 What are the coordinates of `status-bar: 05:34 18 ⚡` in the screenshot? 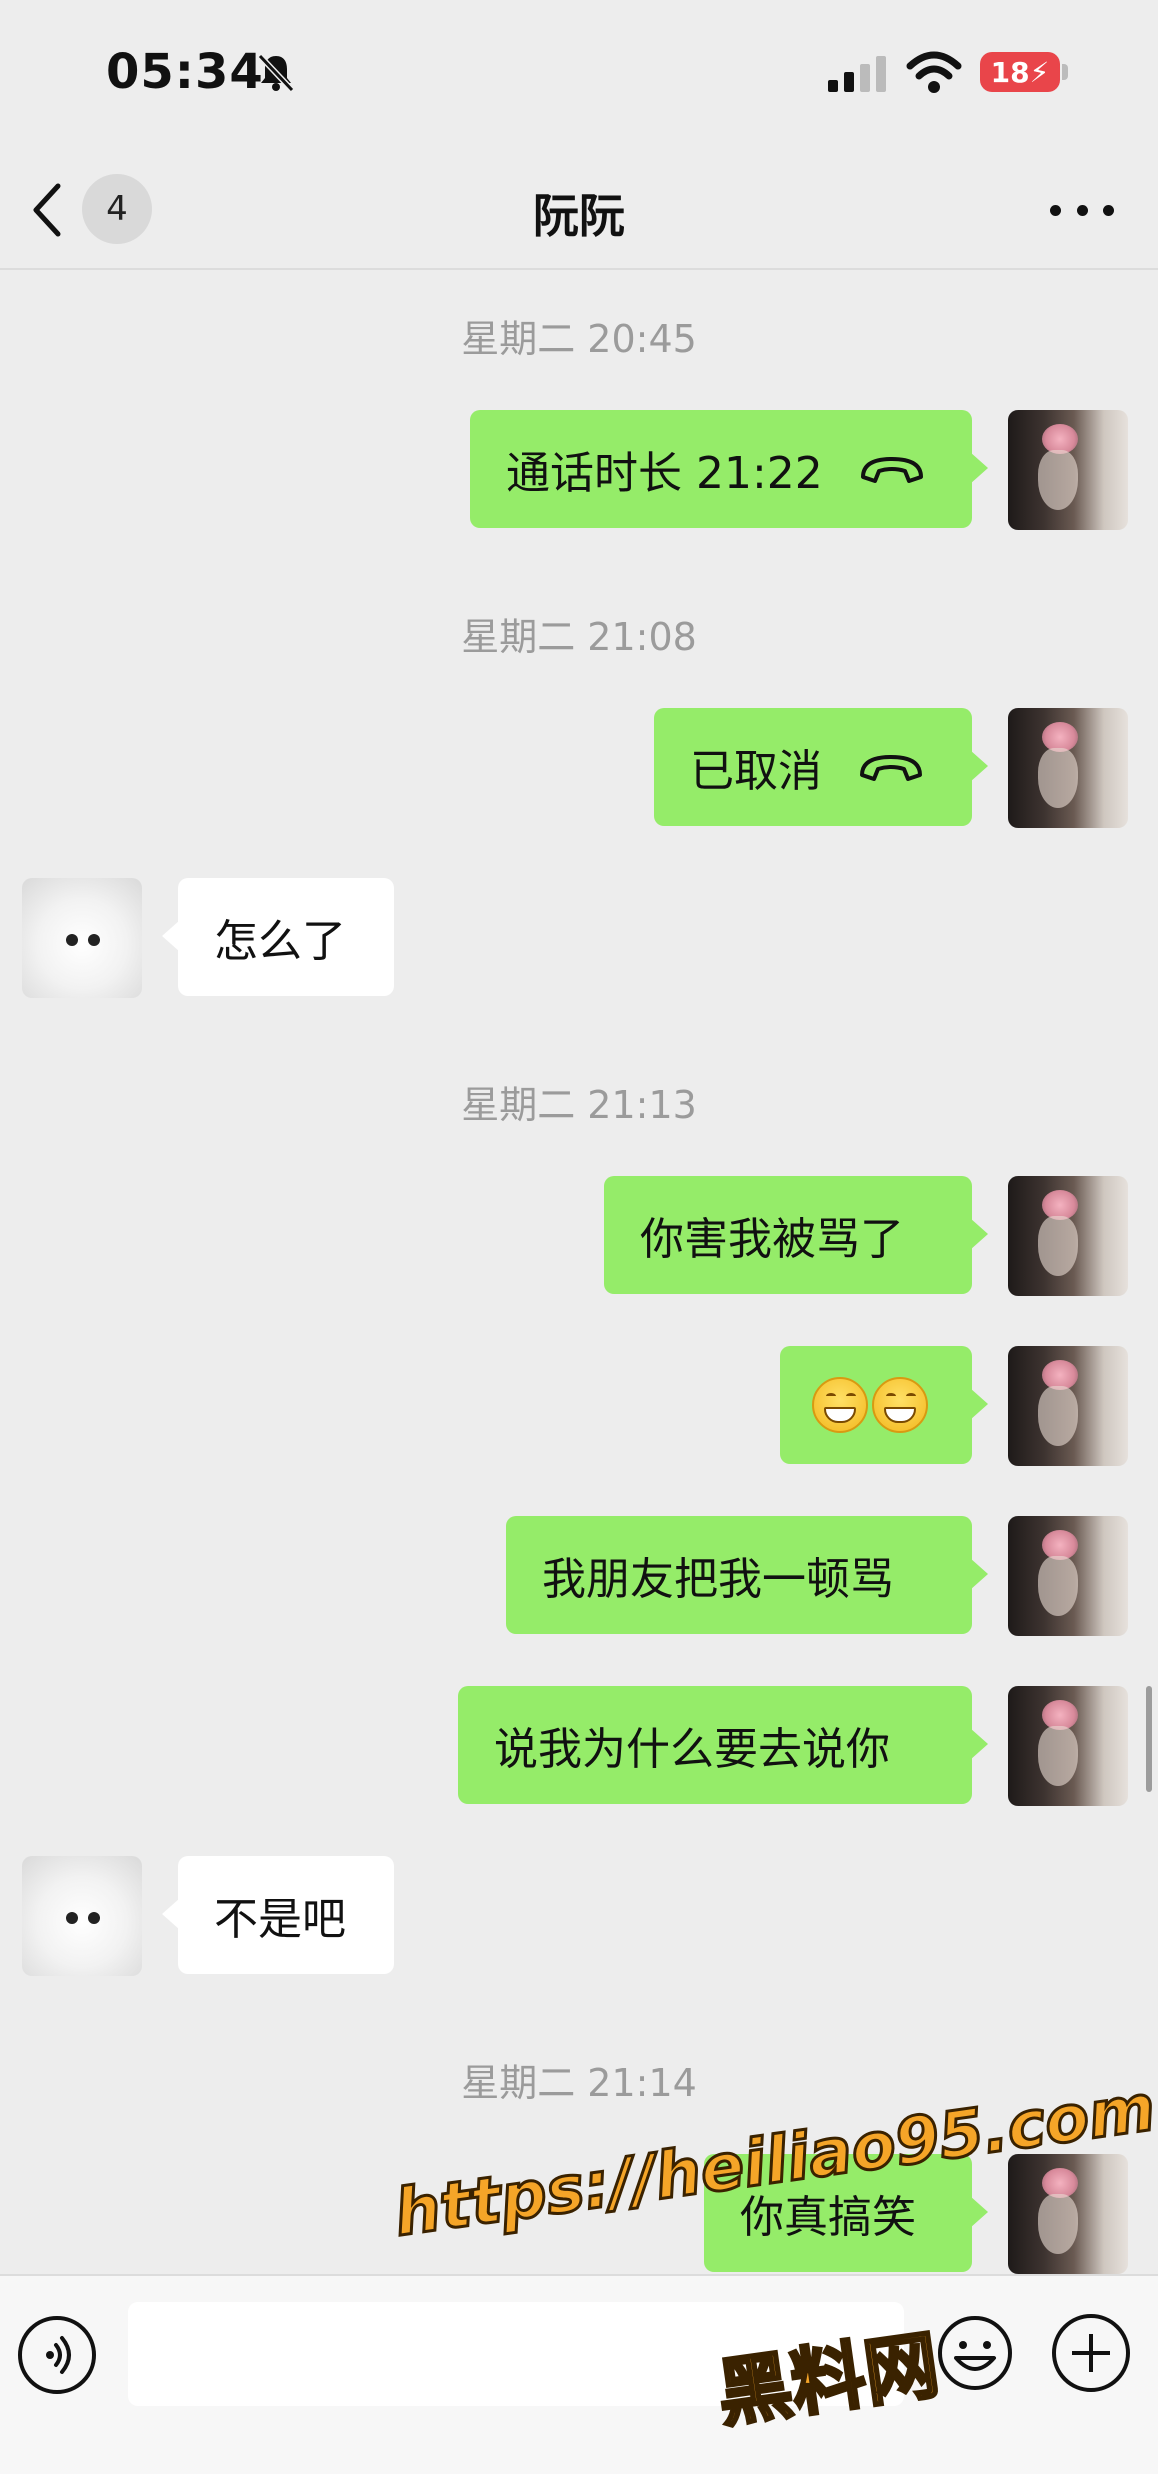 It's located at (579, 75).